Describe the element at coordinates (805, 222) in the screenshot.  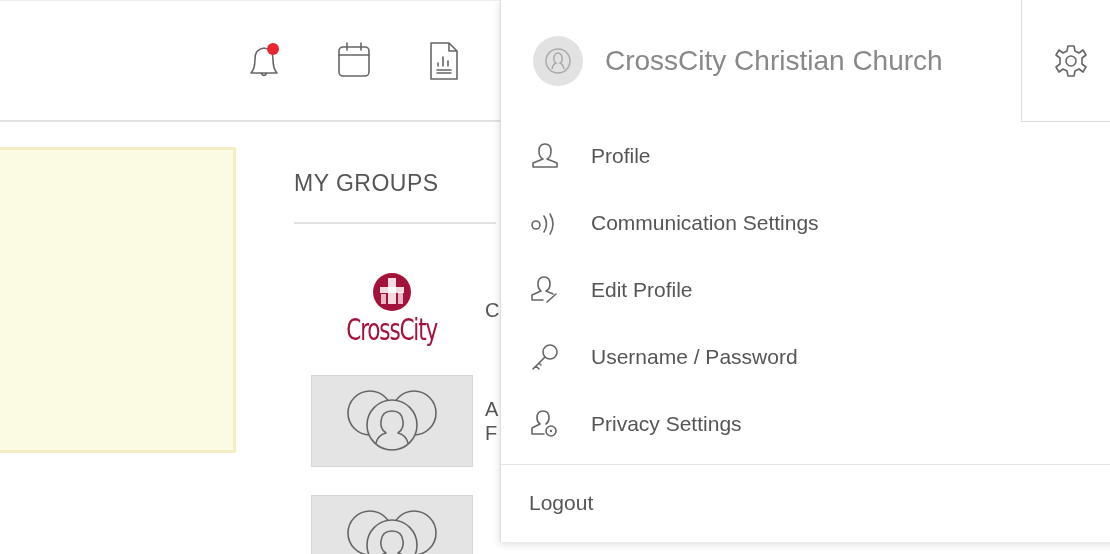
I see `menu-item: Communication Settings` at that location.